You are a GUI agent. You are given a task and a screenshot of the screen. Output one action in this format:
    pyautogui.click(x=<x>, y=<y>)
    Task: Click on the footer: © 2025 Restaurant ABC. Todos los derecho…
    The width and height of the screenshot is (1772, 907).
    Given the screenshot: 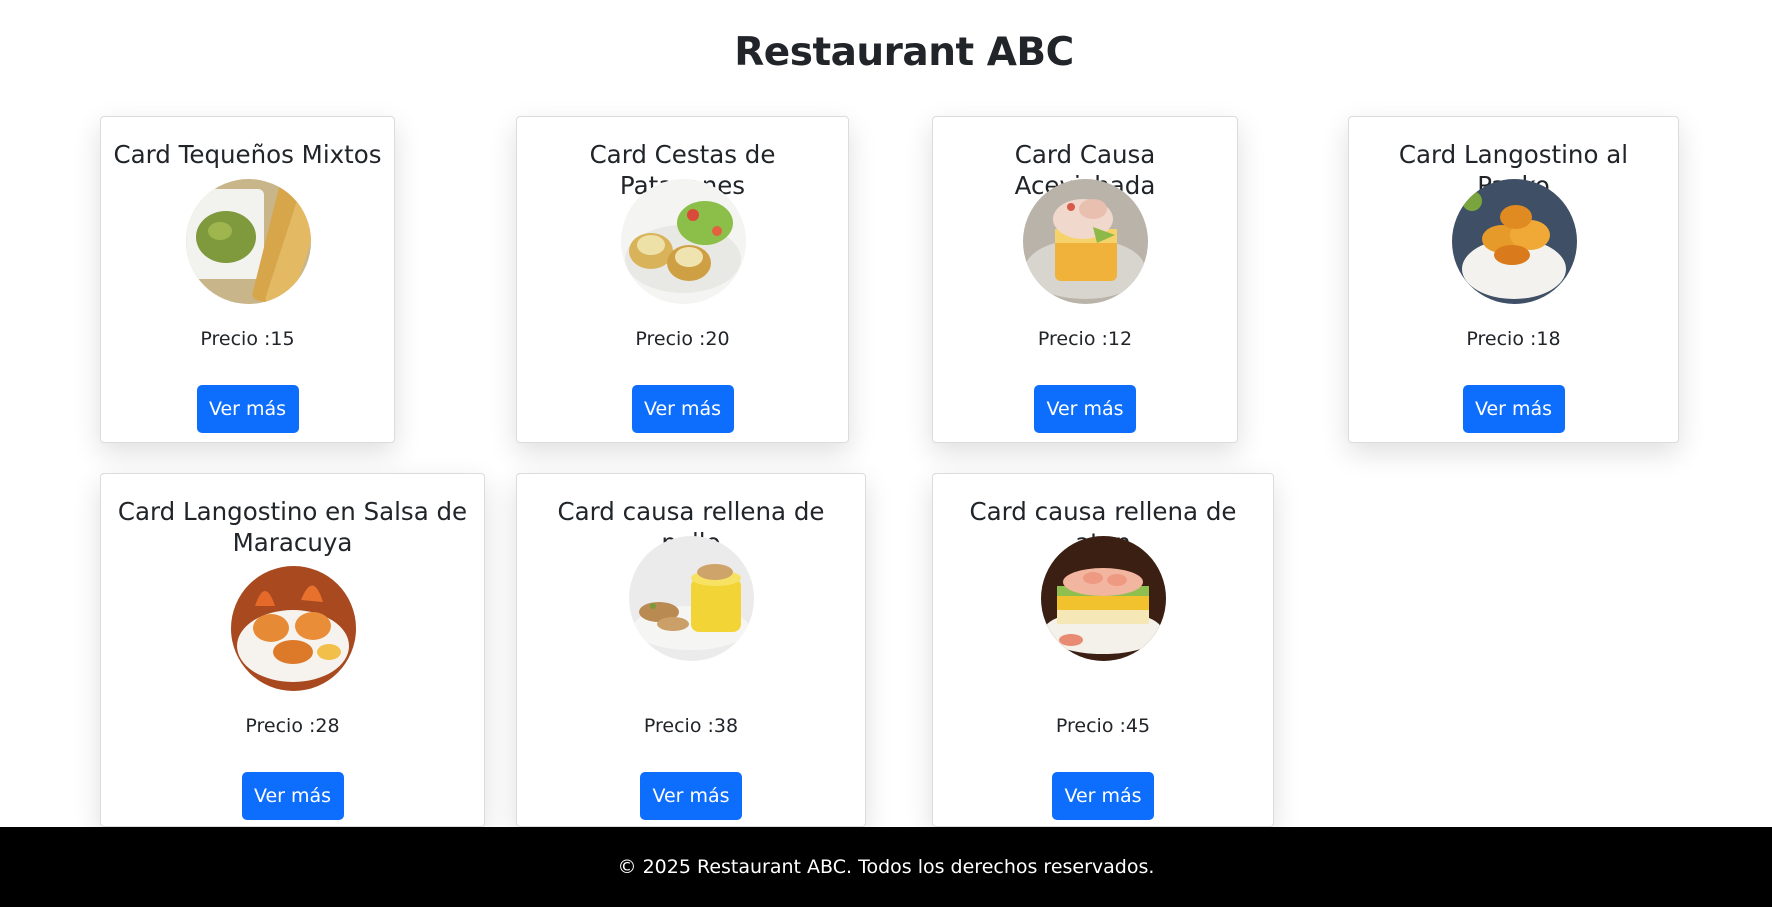 What is the action you would take?
    pyautogui.click(x=886, y=867)
    